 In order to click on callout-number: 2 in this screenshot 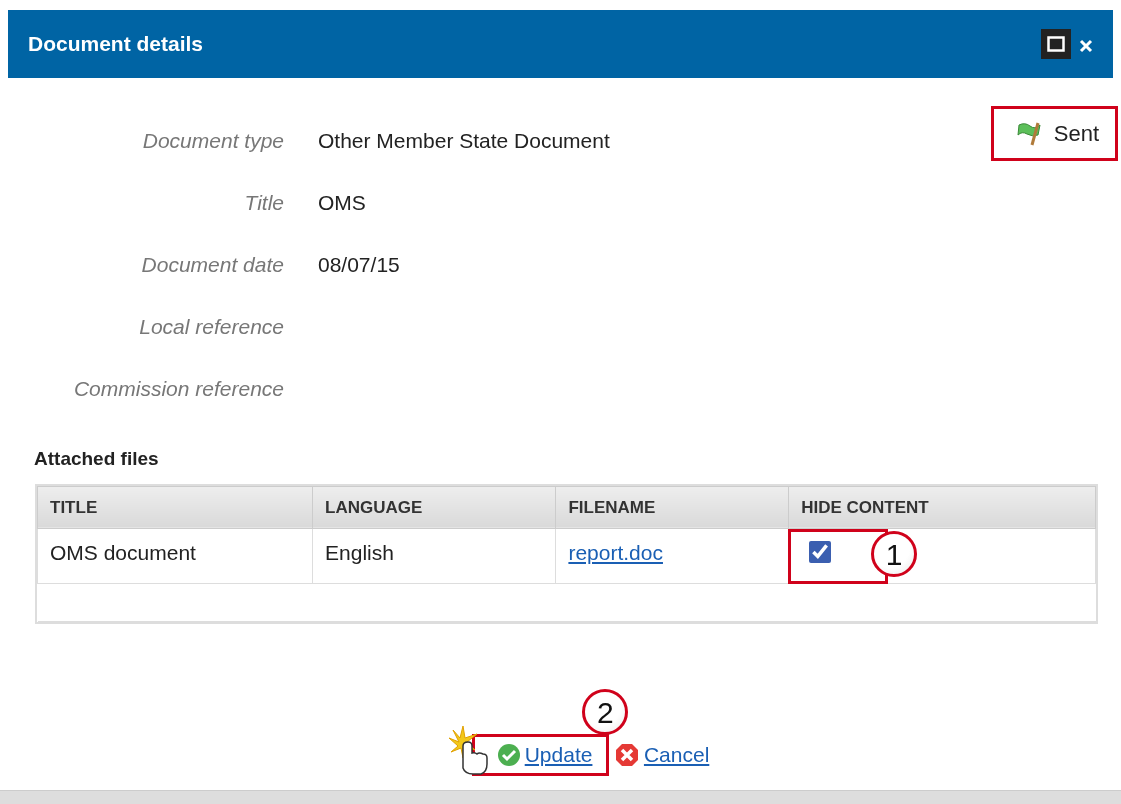, I will do `click(605, 712)`.